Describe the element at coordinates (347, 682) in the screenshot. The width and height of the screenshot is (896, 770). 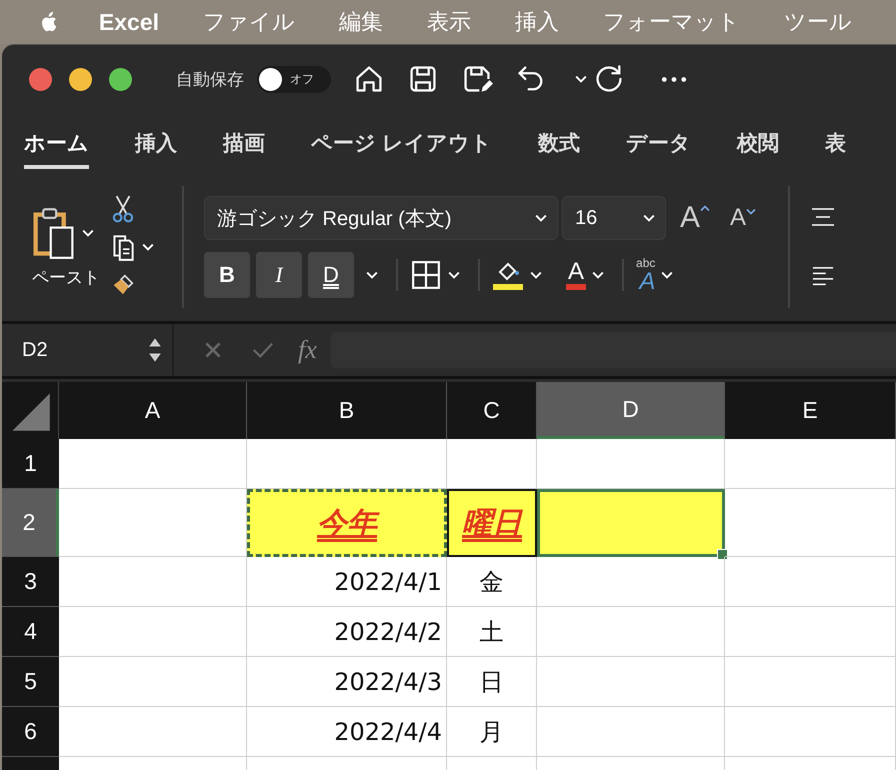
I see `table-cell: 2022/4/3` at that location.